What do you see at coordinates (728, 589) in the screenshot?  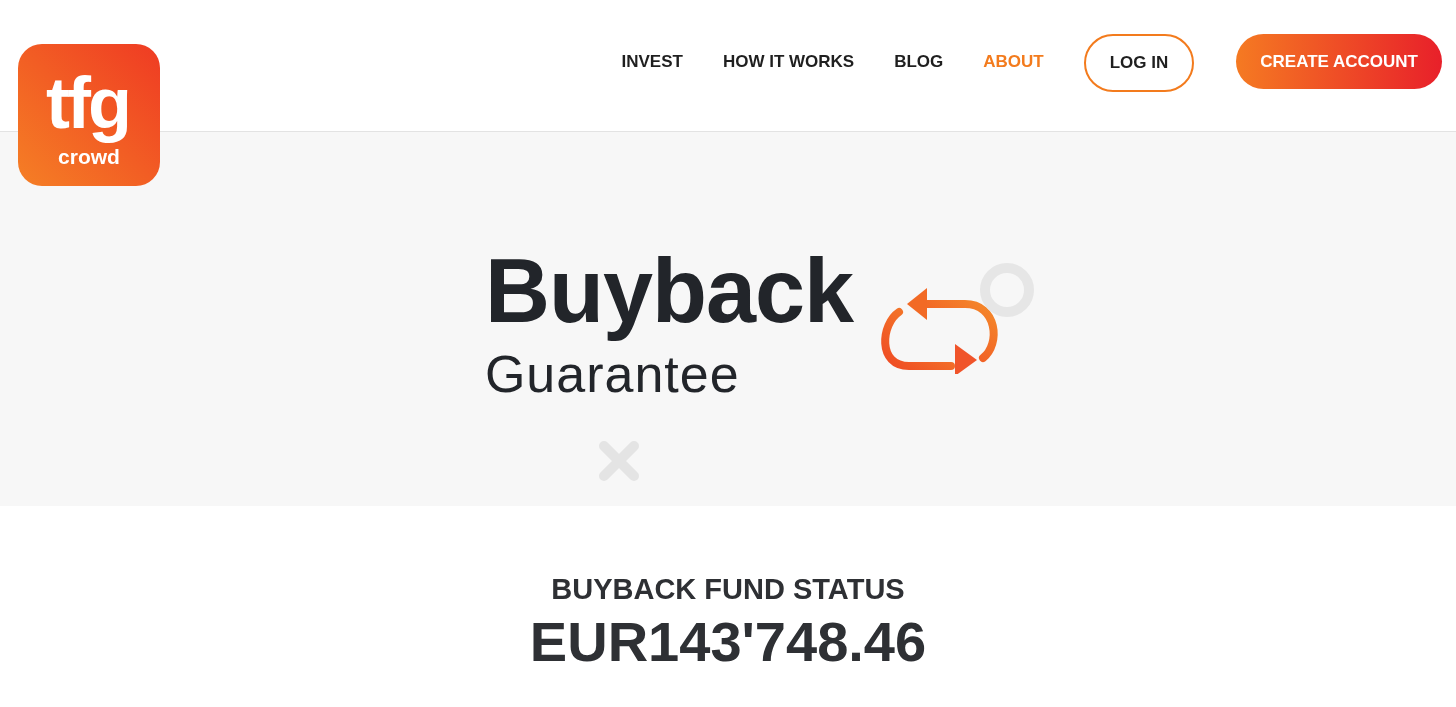 I see `fund-status-heading: BUYBACK FUND STATUS` at bounding box center [728, 589].